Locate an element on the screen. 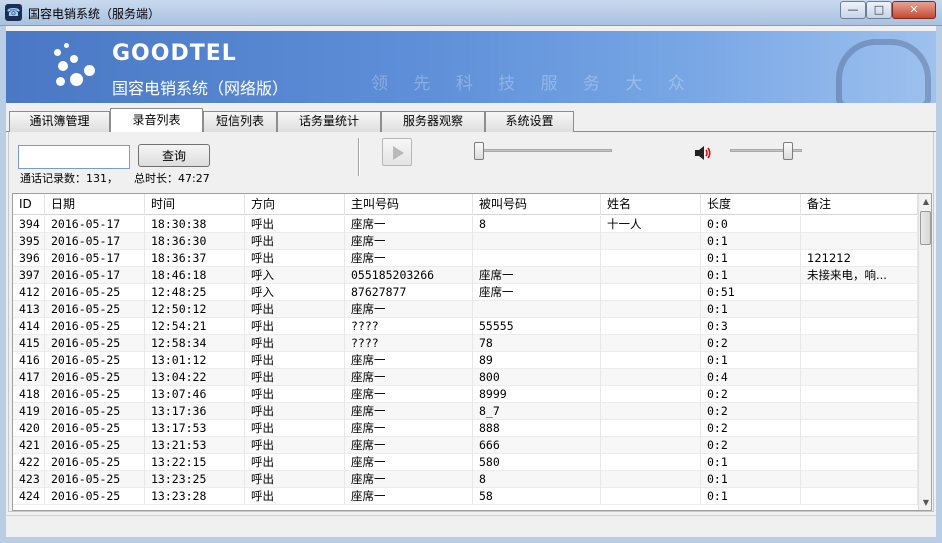 The width and height of the screenshot is (942, 543). tab-server-monitor: 服务器观察 is located at coordinates (433, 121).